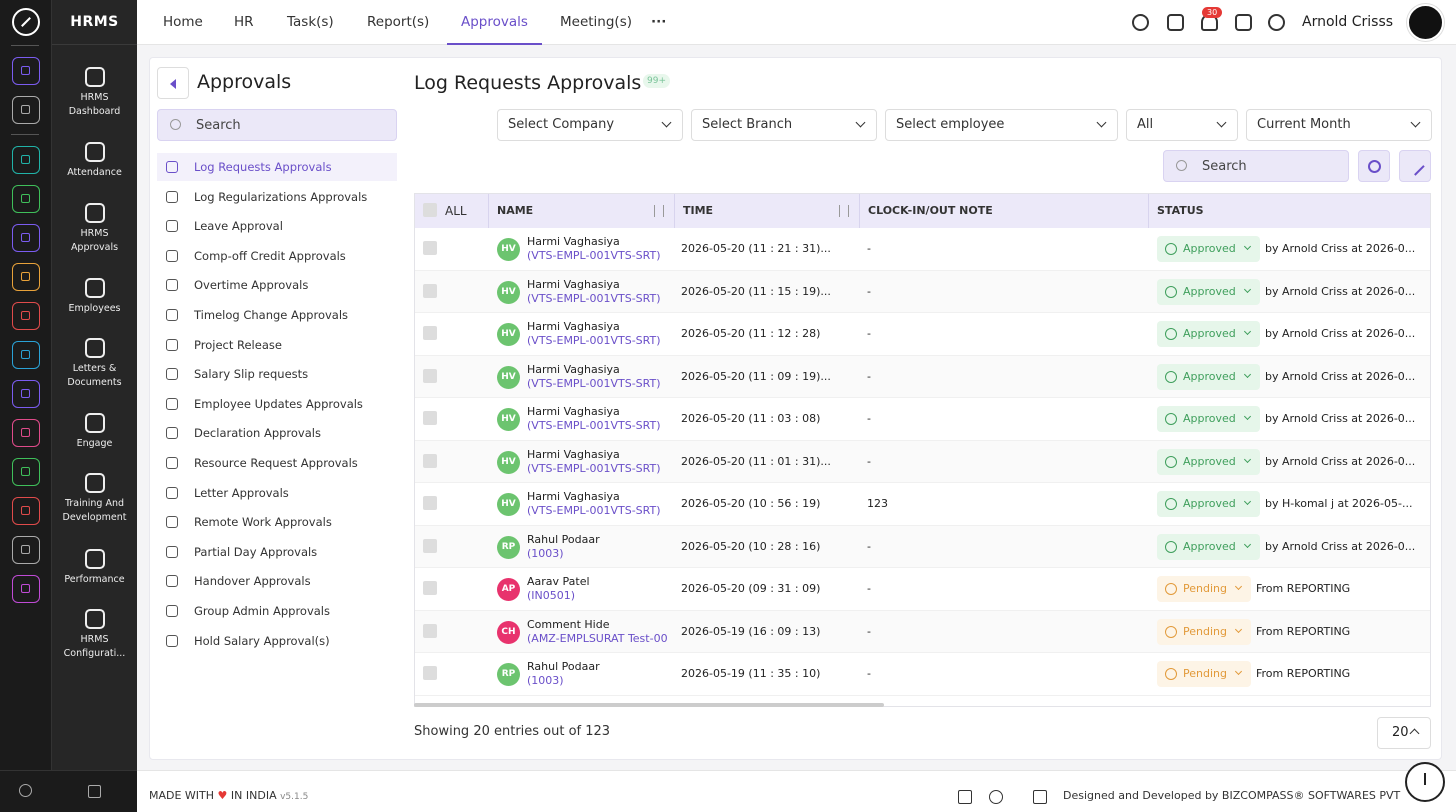 This screenshot has width=1456, height=812. I want to click on employee-name-cell: Aarav Patel (IN0501), so click(600, 589).